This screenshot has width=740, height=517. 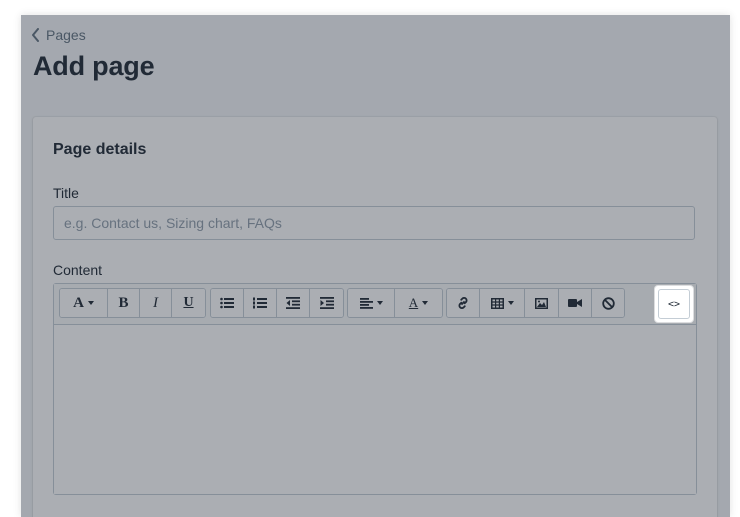 I want to click on show-html-button-highlight: <>, so click(x=674, y=304).